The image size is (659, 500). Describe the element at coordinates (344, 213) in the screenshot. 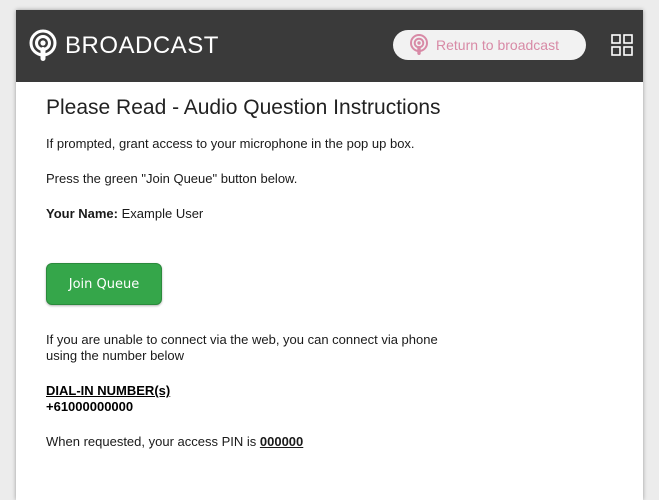

I see `user-name-row: Your Name: Example User` at that location.